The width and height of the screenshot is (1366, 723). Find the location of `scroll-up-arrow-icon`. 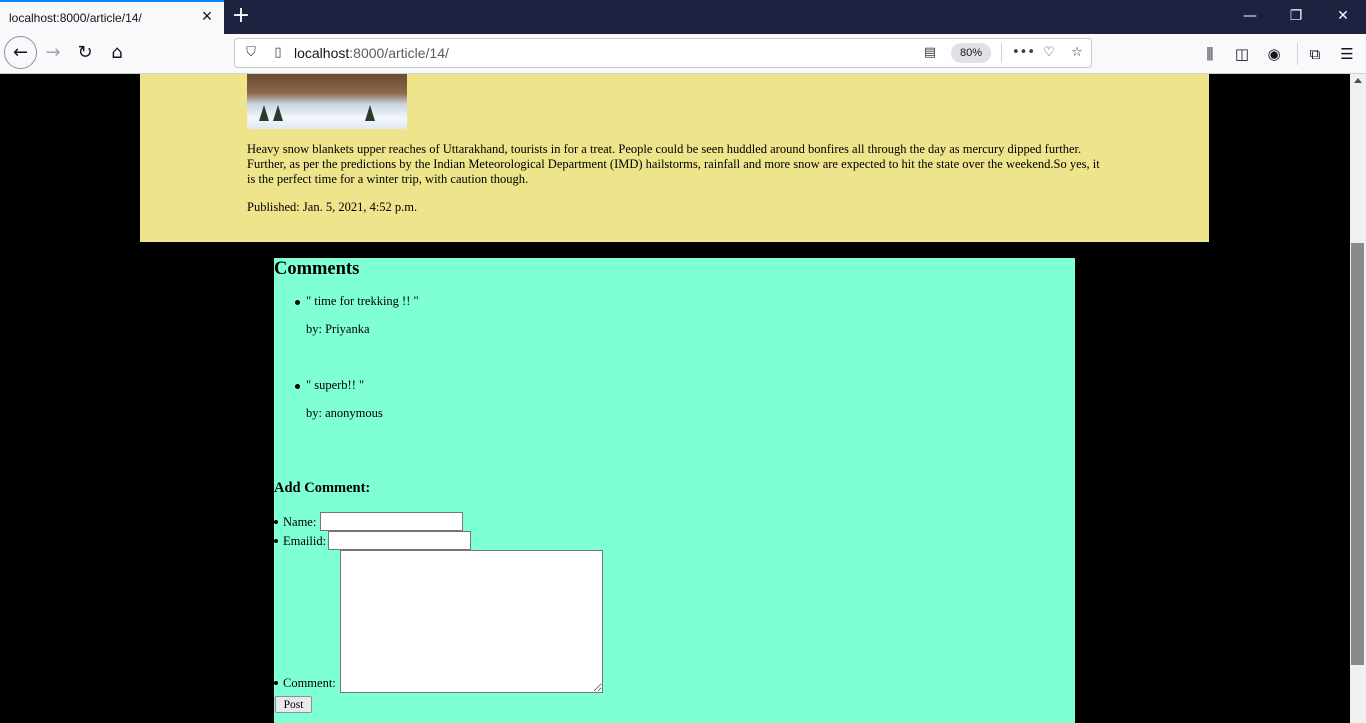

scroll-up-arrow-icon is located at coordinates (1358, 80).